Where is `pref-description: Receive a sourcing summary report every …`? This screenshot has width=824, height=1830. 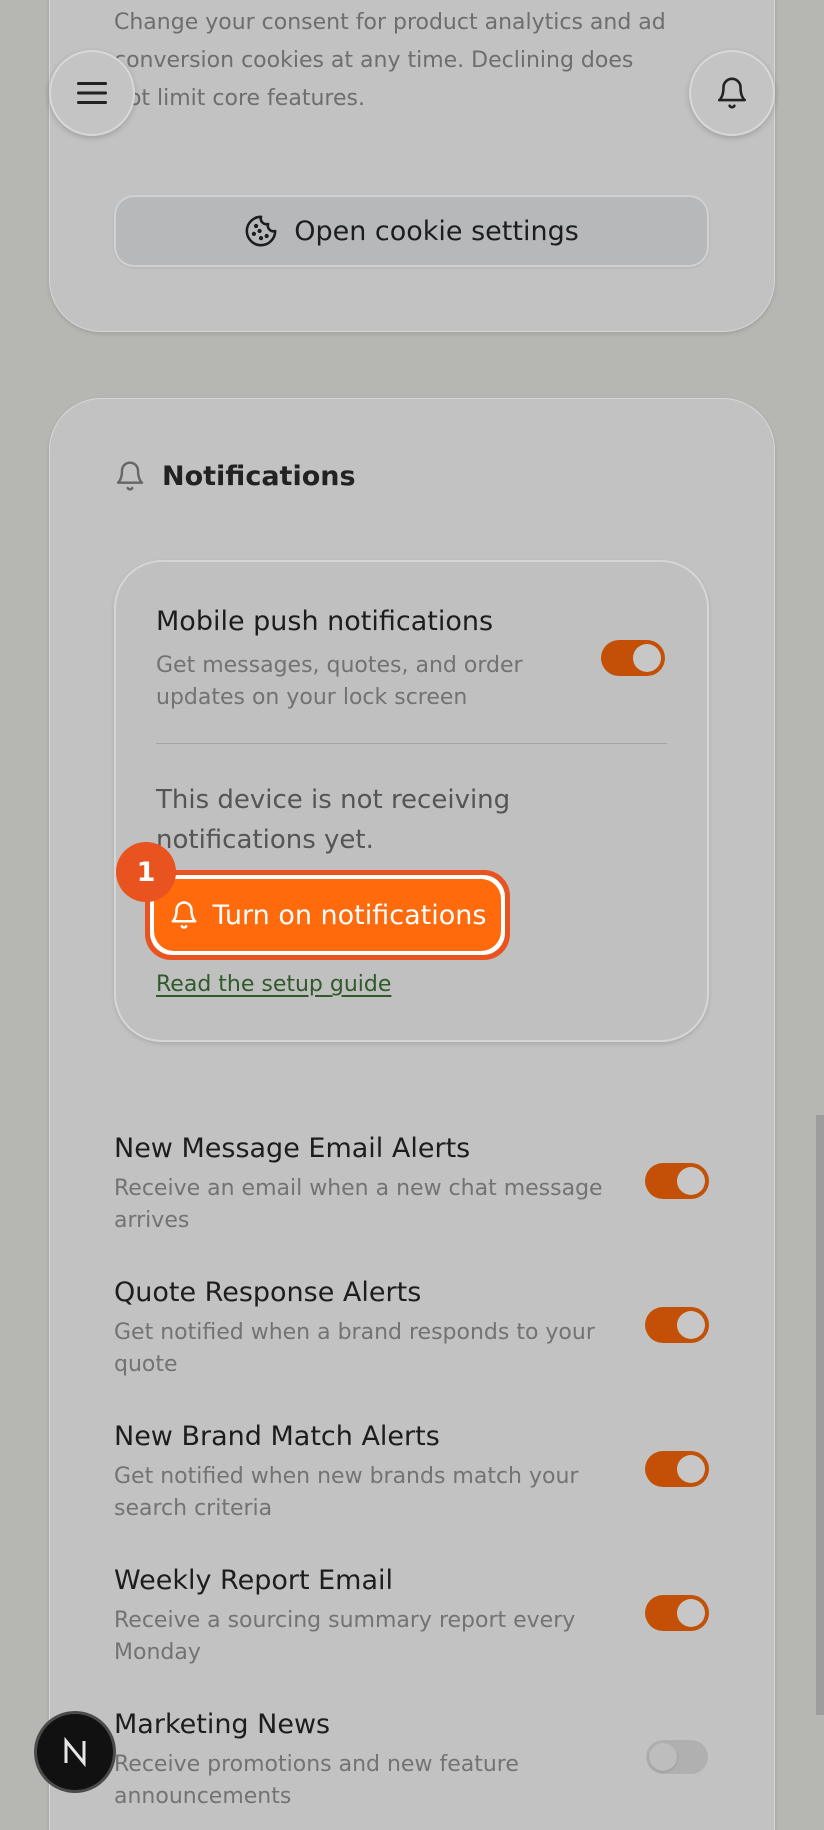 pref-description: Receive a sourcing summary report every … is located at coordinates (345, 1636).